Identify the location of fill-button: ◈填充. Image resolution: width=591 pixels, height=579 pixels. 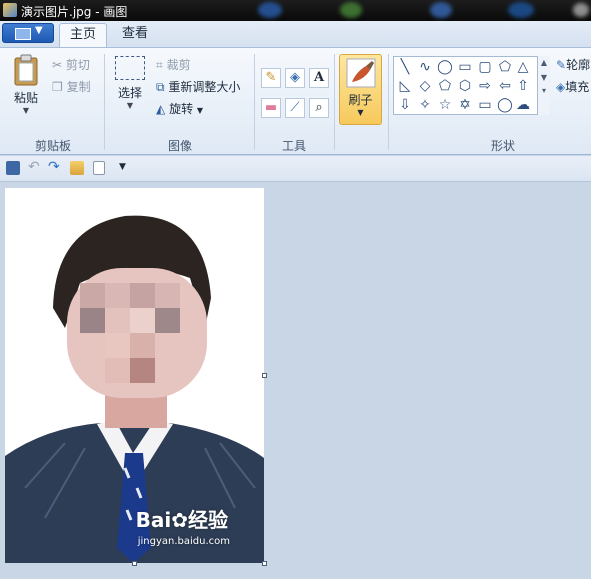
(572, 86).